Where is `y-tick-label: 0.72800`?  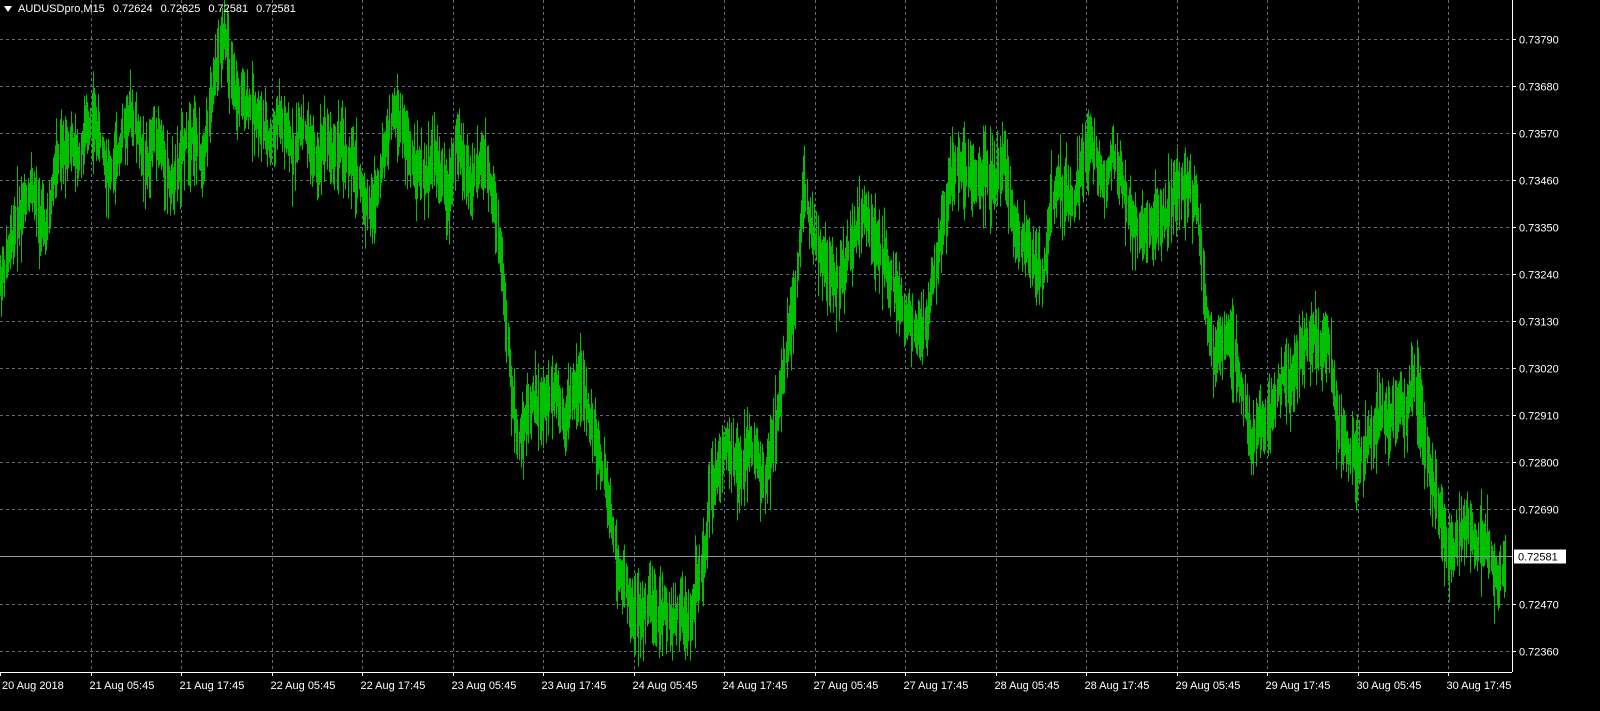
y-tick-label: 0.72800 is located at coordinates (1539, 464).